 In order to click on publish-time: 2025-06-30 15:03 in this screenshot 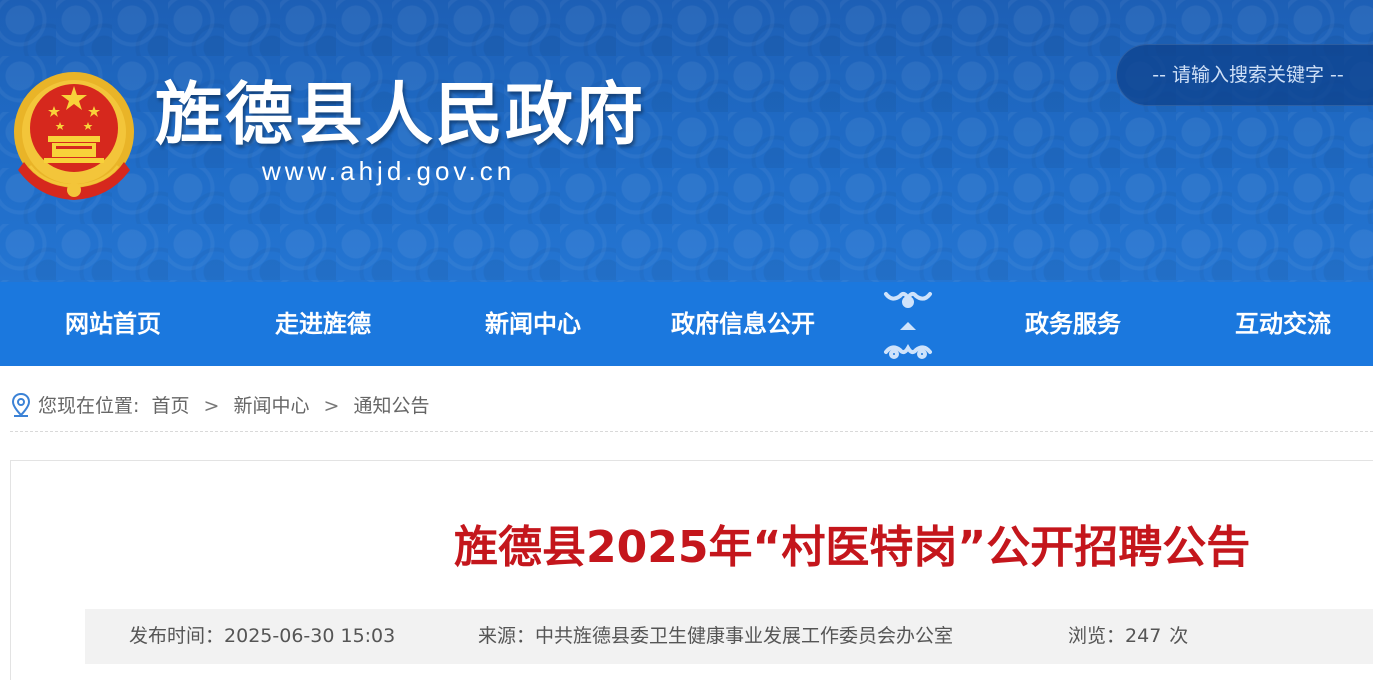, I will do `click(310, 636)`.